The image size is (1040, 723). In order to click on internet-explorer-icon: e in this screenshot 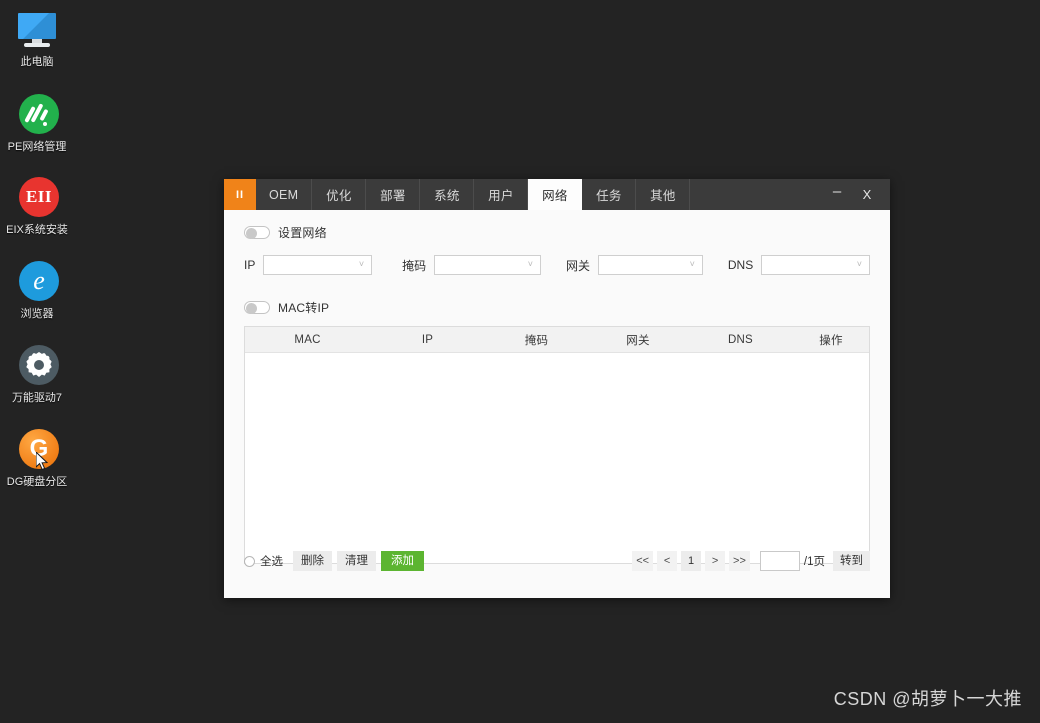, I will do `click(37, 282)`.